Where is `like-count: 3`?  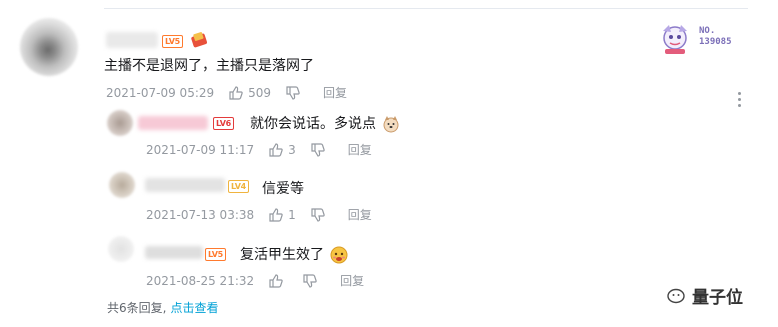
like-count: 3 is located at coordinates (292, 149).